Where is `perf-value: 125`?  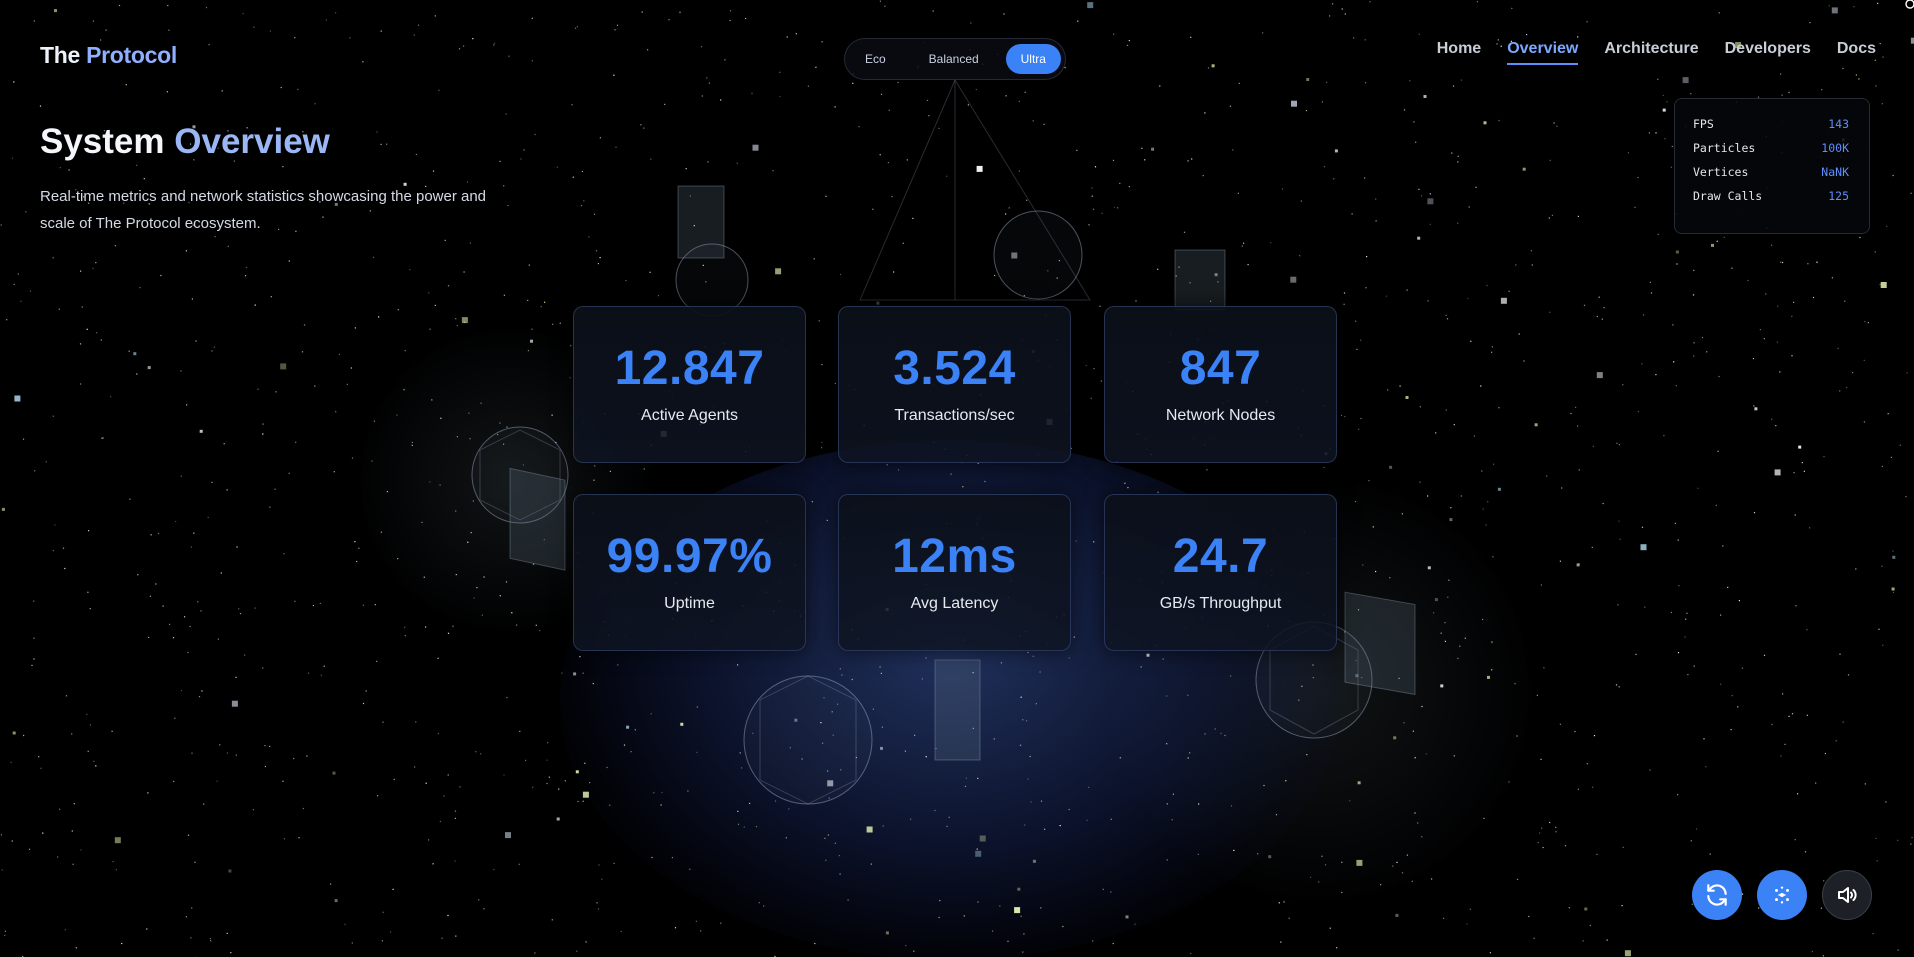
perf-value: 125 is located at coordinates (1838, 196).